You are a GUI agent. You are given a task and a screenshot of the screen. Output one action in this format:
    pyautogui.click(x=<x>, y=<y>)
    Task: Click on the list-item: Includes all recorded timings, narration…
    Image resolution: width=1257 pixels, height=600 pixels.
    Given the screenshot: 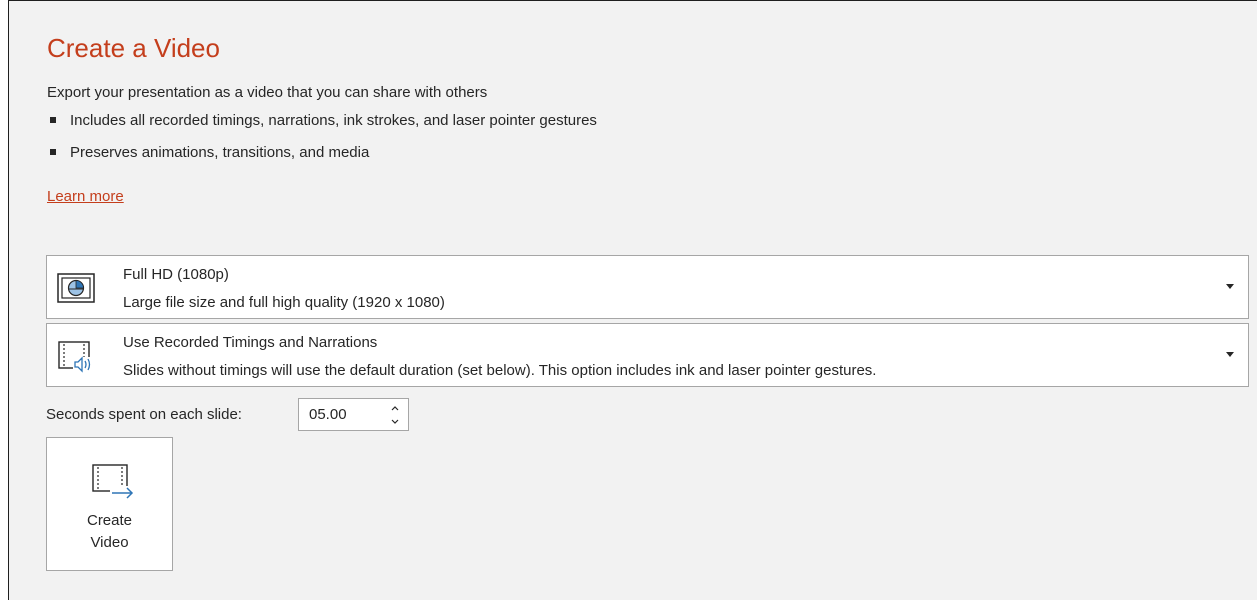 What is the action you would take?
    pyautogui.click(x=322, y=121)
    